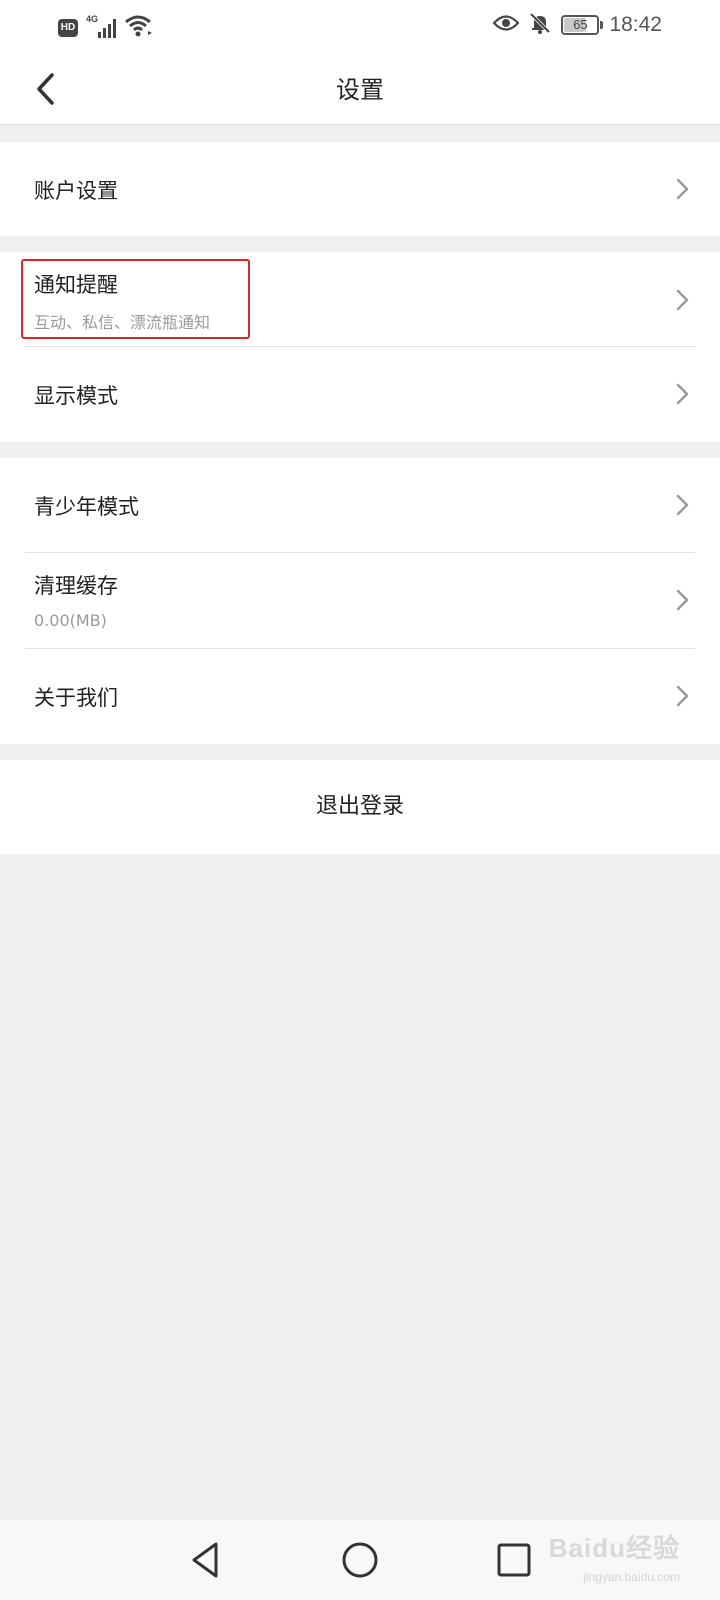  I want to click on settings-group-account: 账户设置, so click(360, 189).